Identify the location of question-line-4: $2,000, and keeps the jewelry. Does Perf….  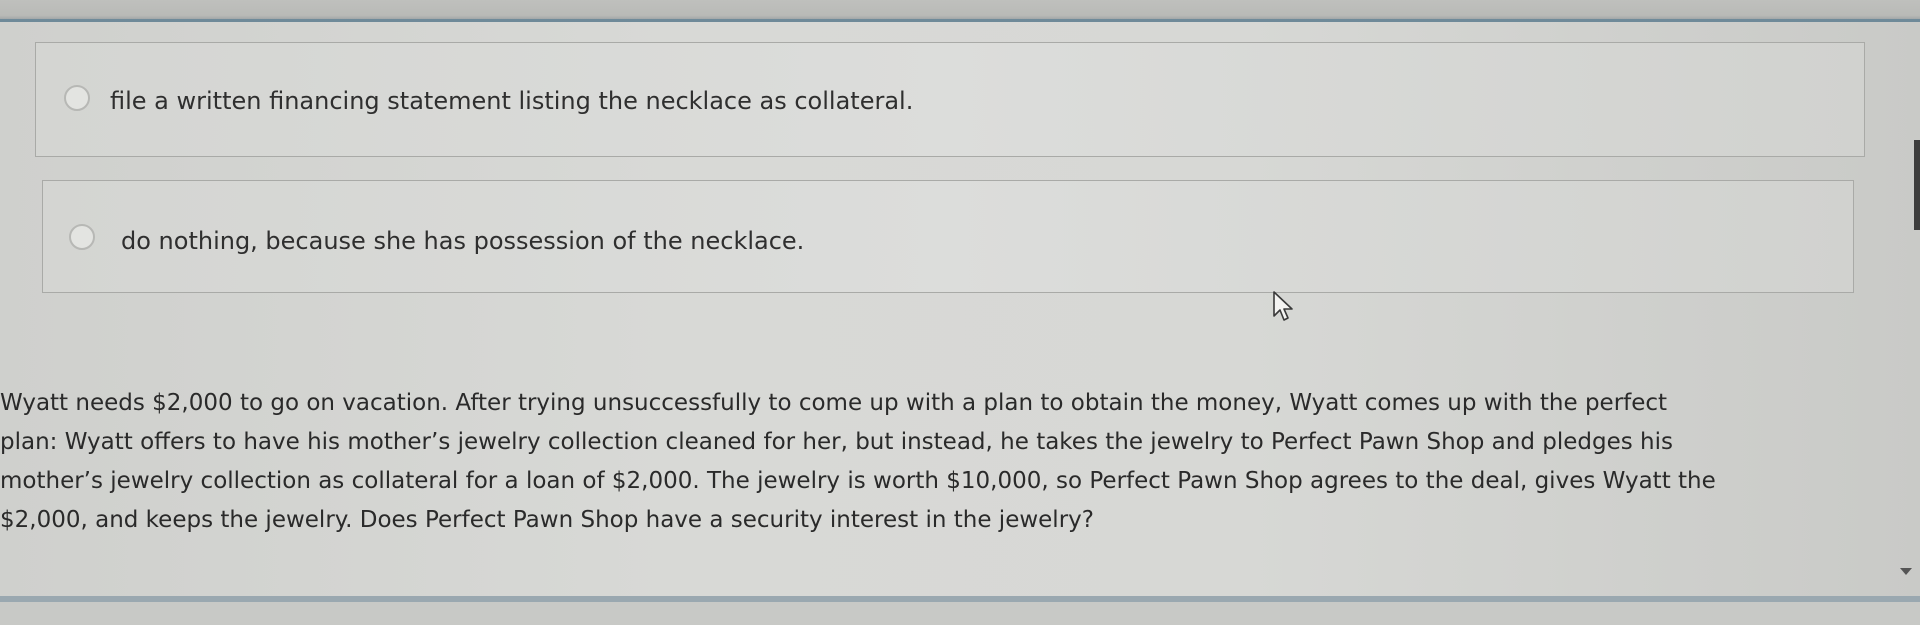
(547, 520).